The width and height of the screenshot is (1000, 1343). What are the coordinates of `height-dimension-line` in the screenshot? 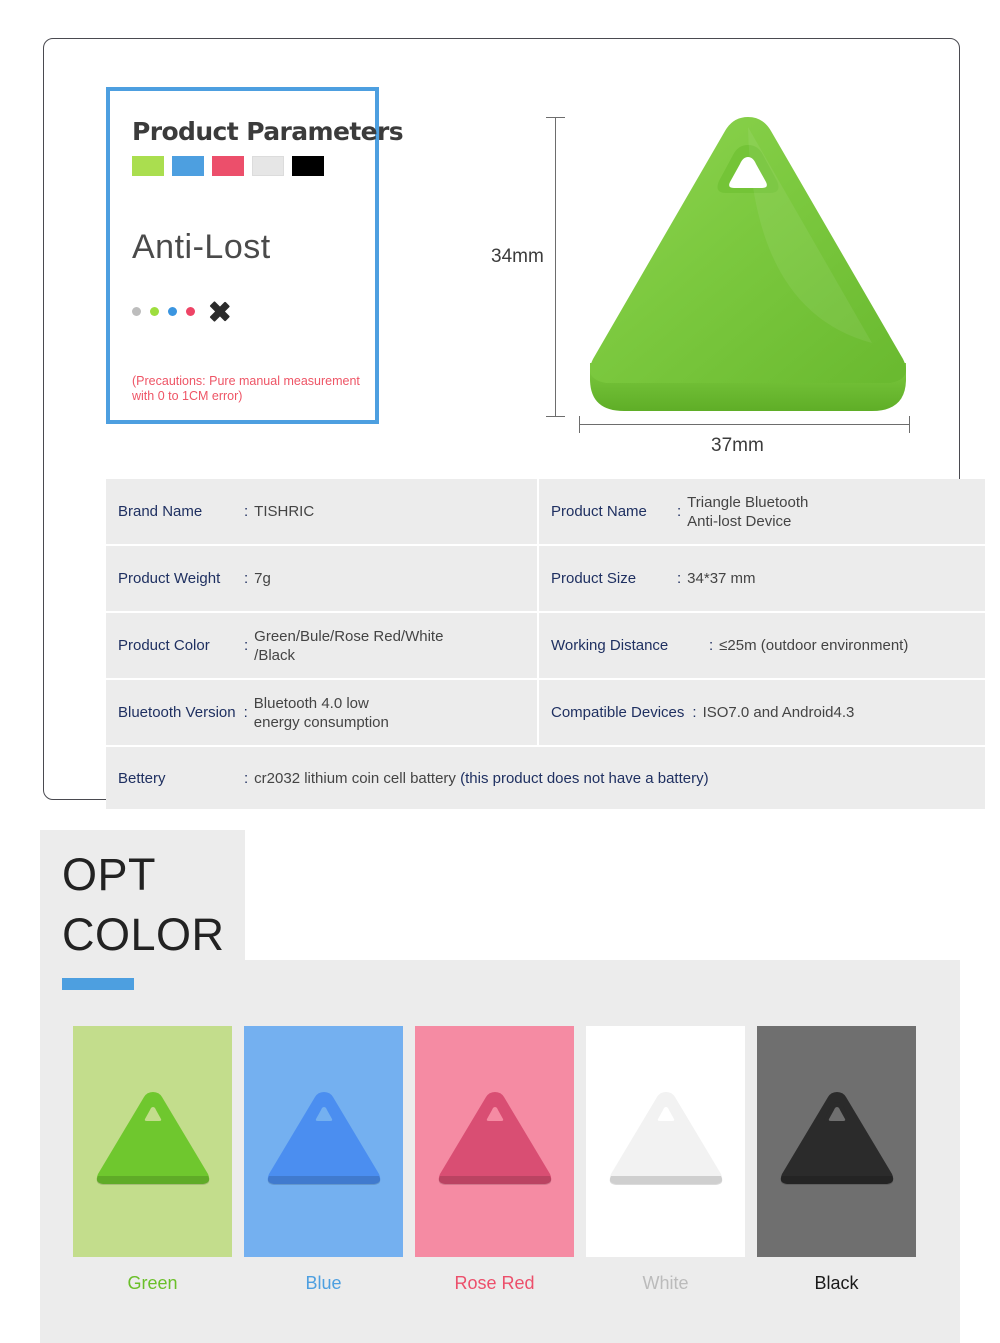 It's located at (555, 267).